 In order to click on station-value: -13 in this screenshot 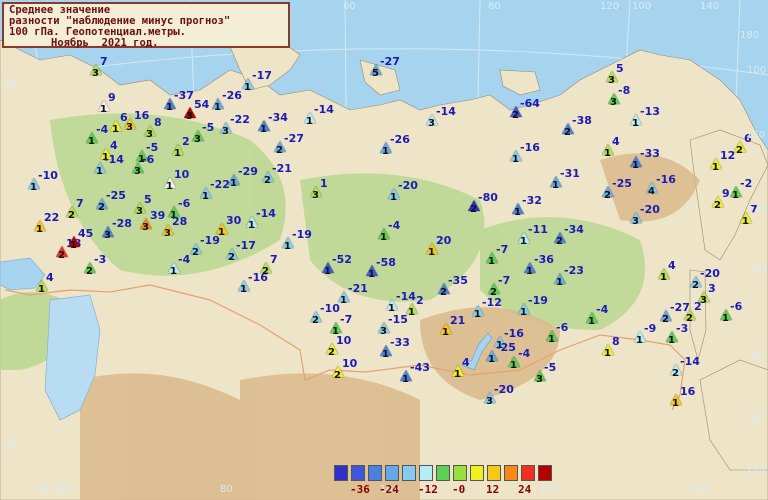, I will do `click(650, 111)`.